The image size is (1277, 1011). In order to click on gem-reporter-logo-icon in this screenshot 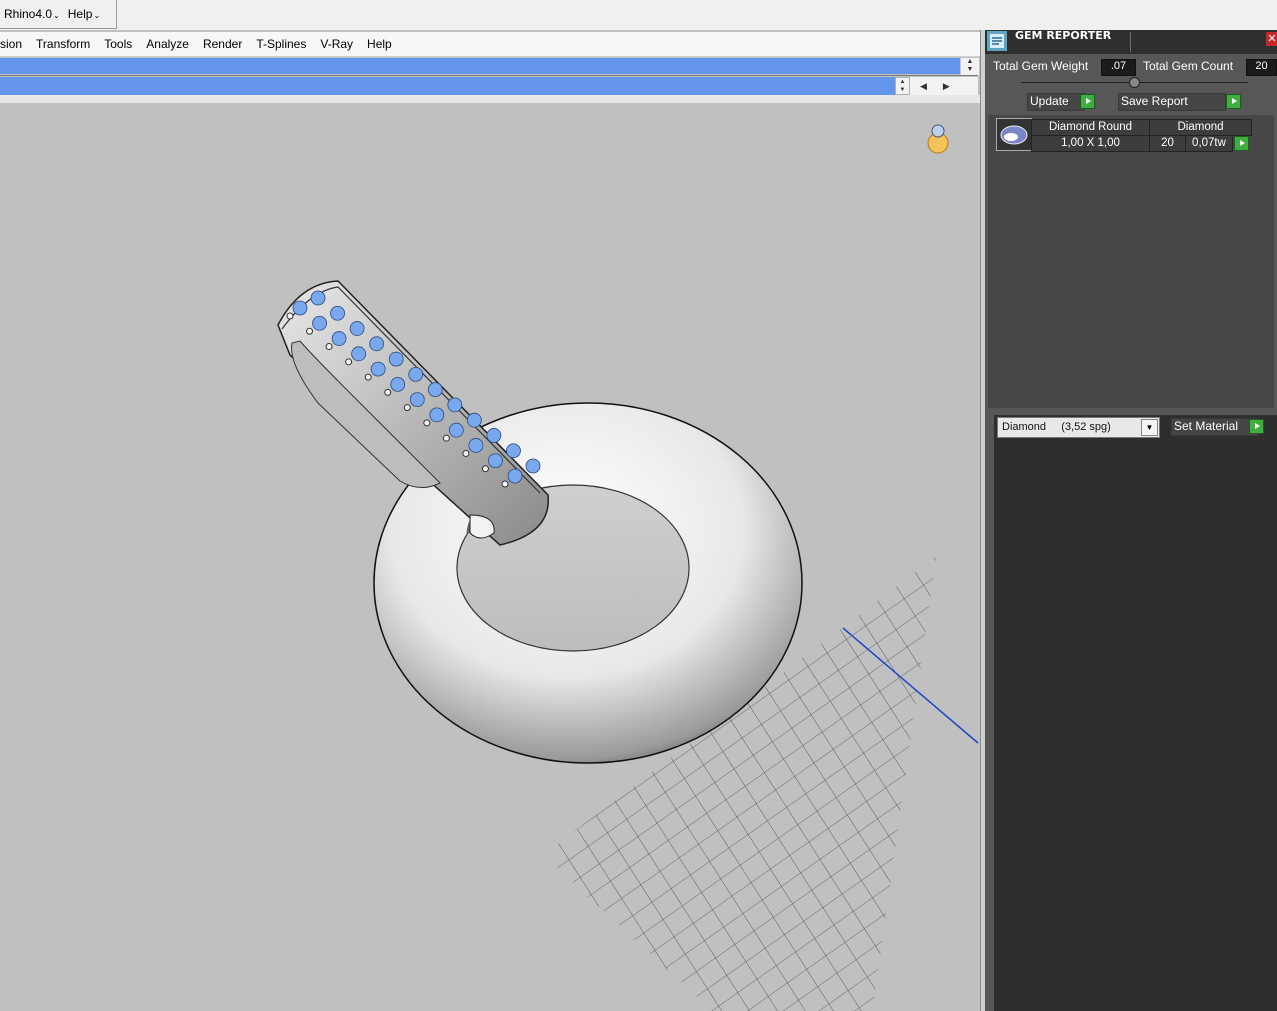, I will do `click(997, 41)`.